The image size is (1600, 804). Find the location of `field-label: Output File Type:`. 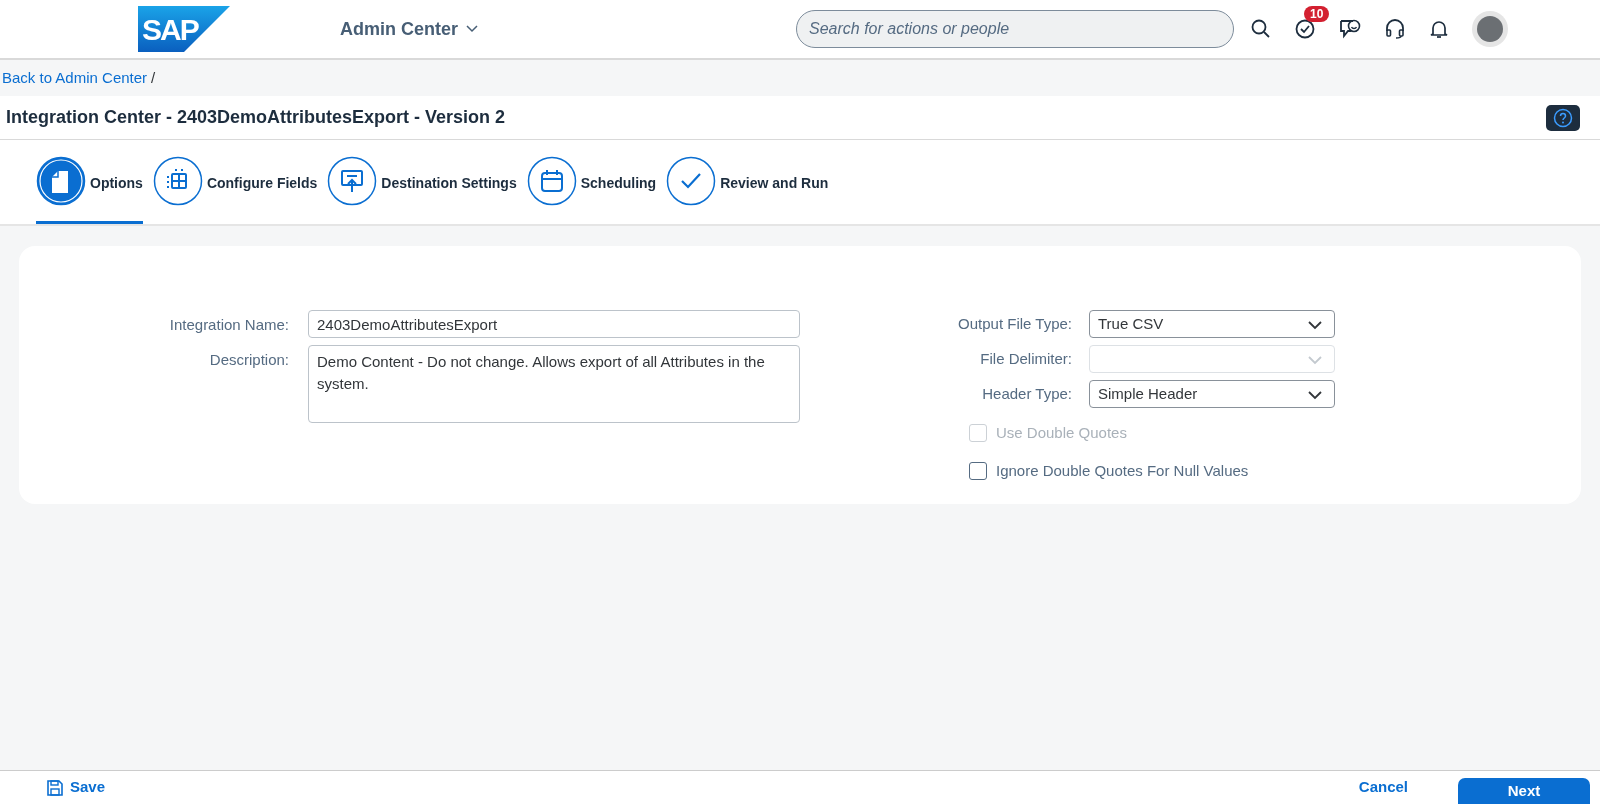

field-label: Output File Type: is located at coordinates (1014, 323).